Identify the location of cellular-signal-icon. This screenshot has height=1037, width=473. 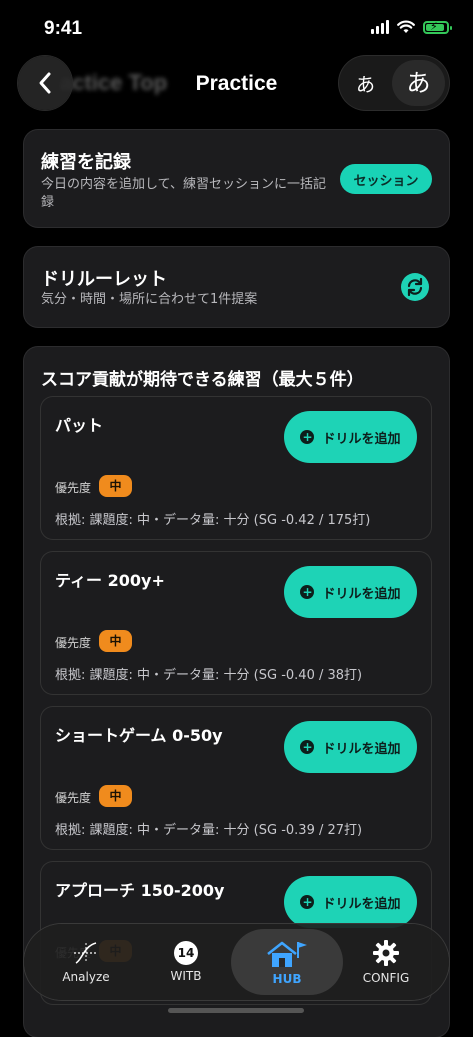
(380, 27).